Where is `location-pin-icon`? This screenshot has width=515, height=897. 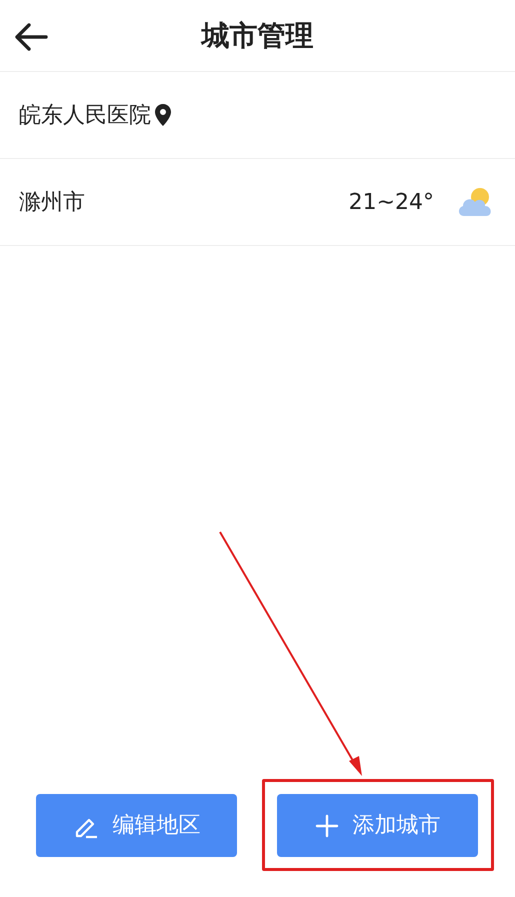 location-pin-icon is located at coordinates (163, 115).